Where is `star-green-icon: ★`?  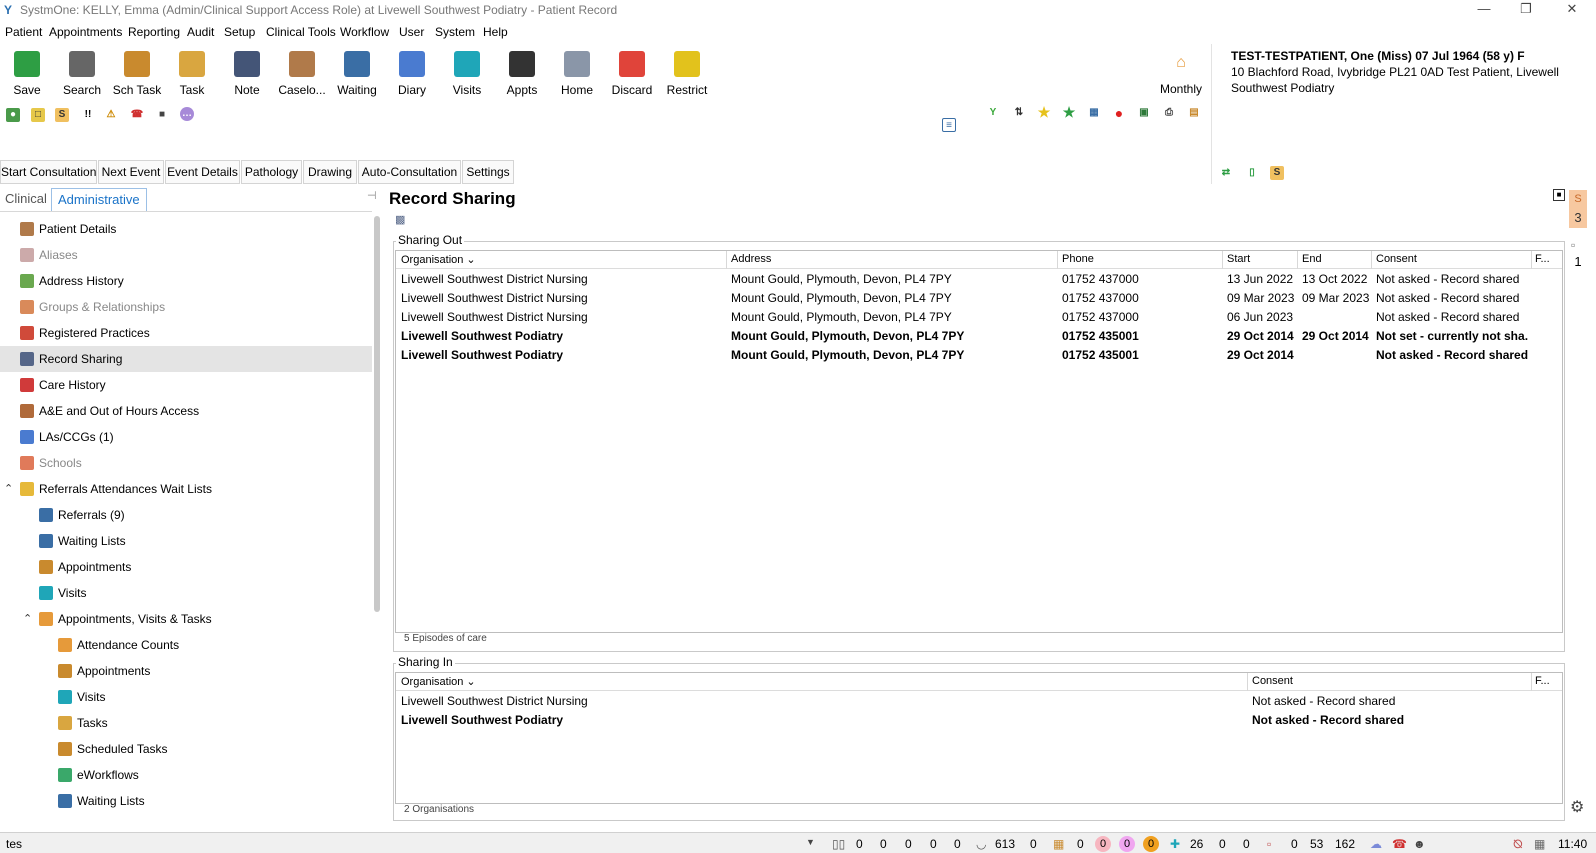
star-green-icon: ★ is located at coordinates (1069, 112).